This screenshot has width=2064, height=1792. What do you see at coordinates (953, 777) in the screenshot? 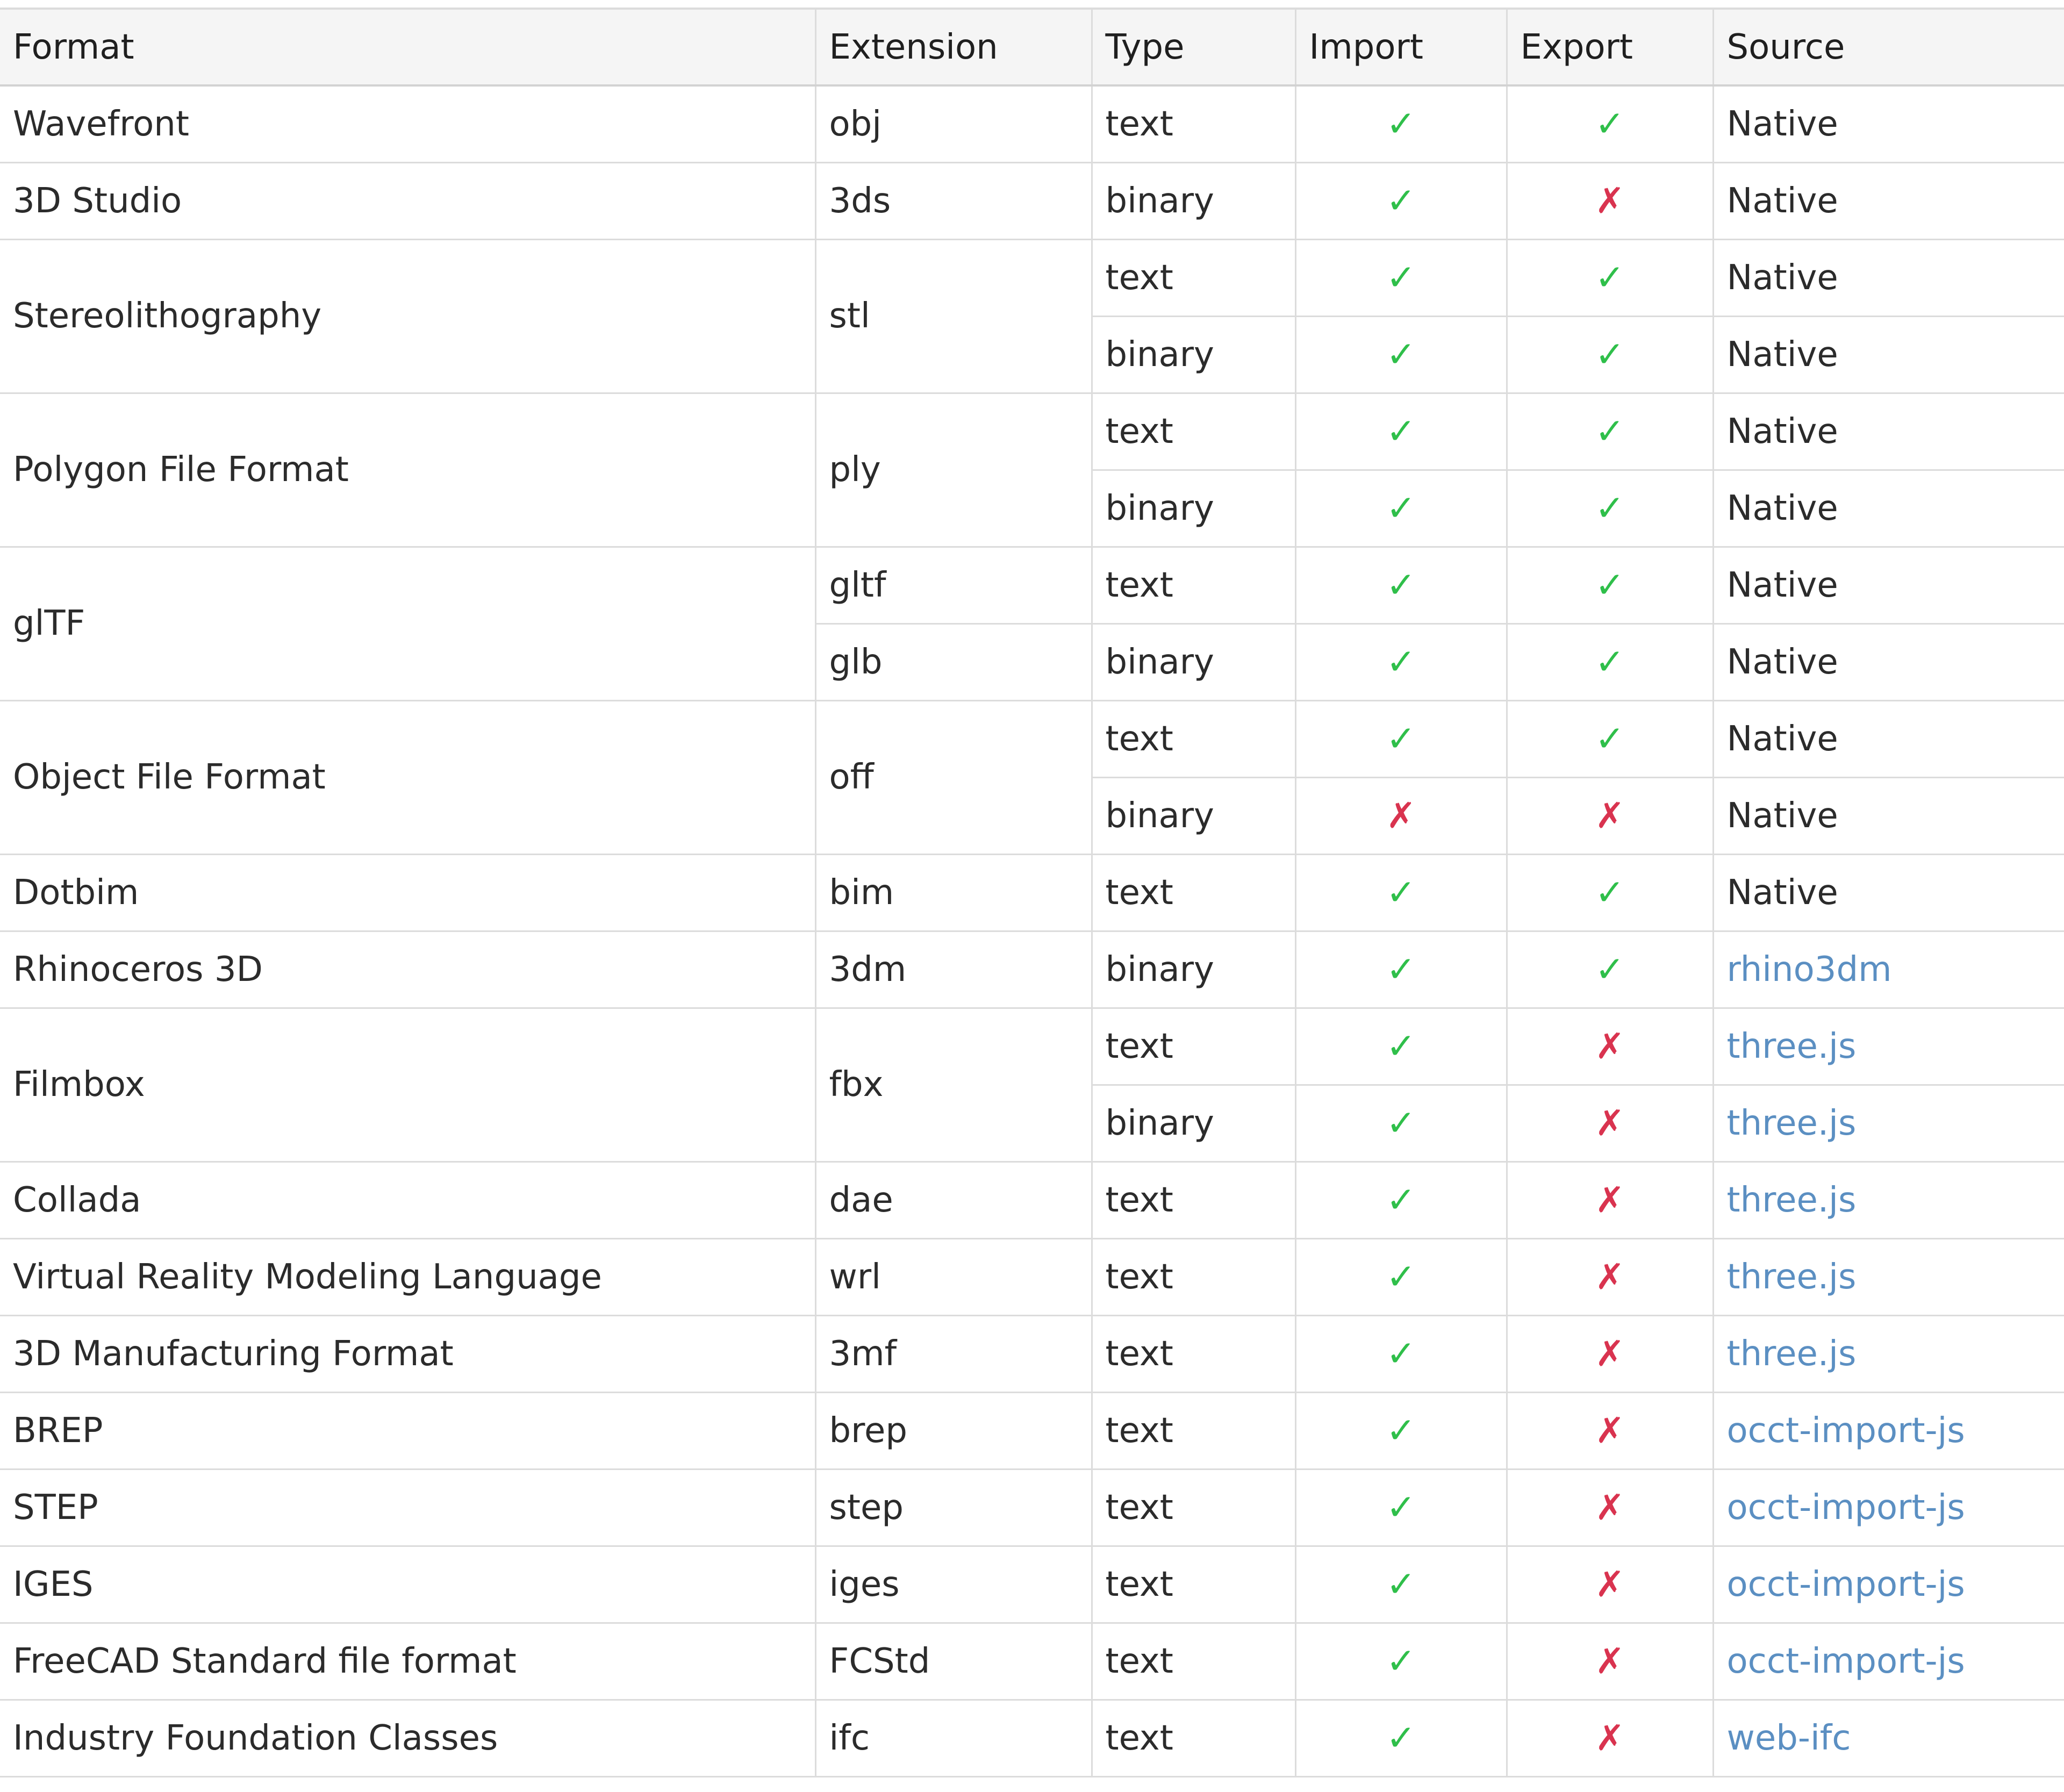
I see `extension-cell: off` at bounding box center [953, 777].